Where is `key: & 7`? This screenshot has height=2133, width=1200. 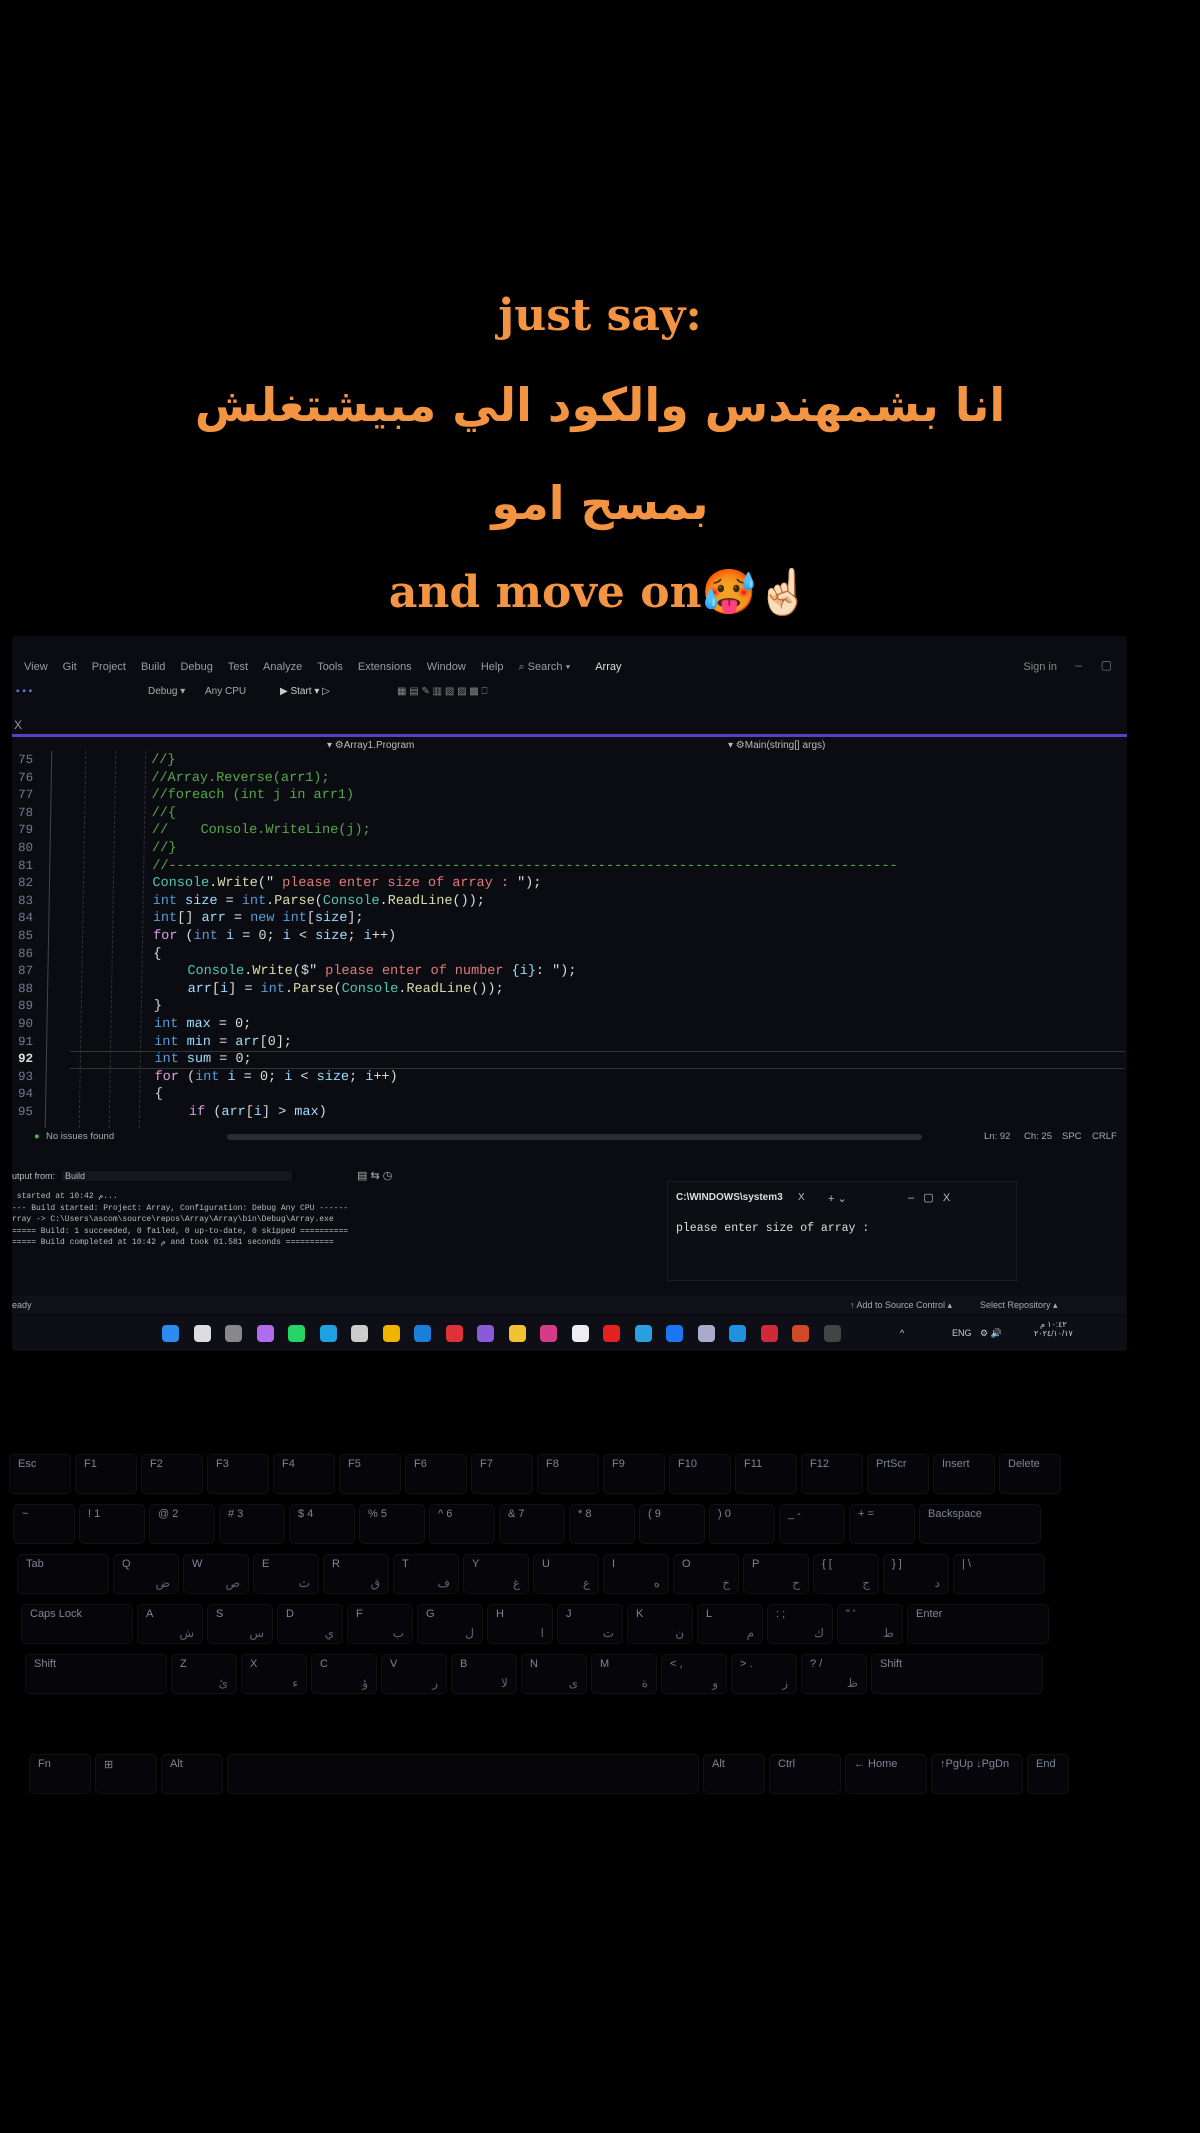
key: & 7 is located at coordinates (532, 1524).